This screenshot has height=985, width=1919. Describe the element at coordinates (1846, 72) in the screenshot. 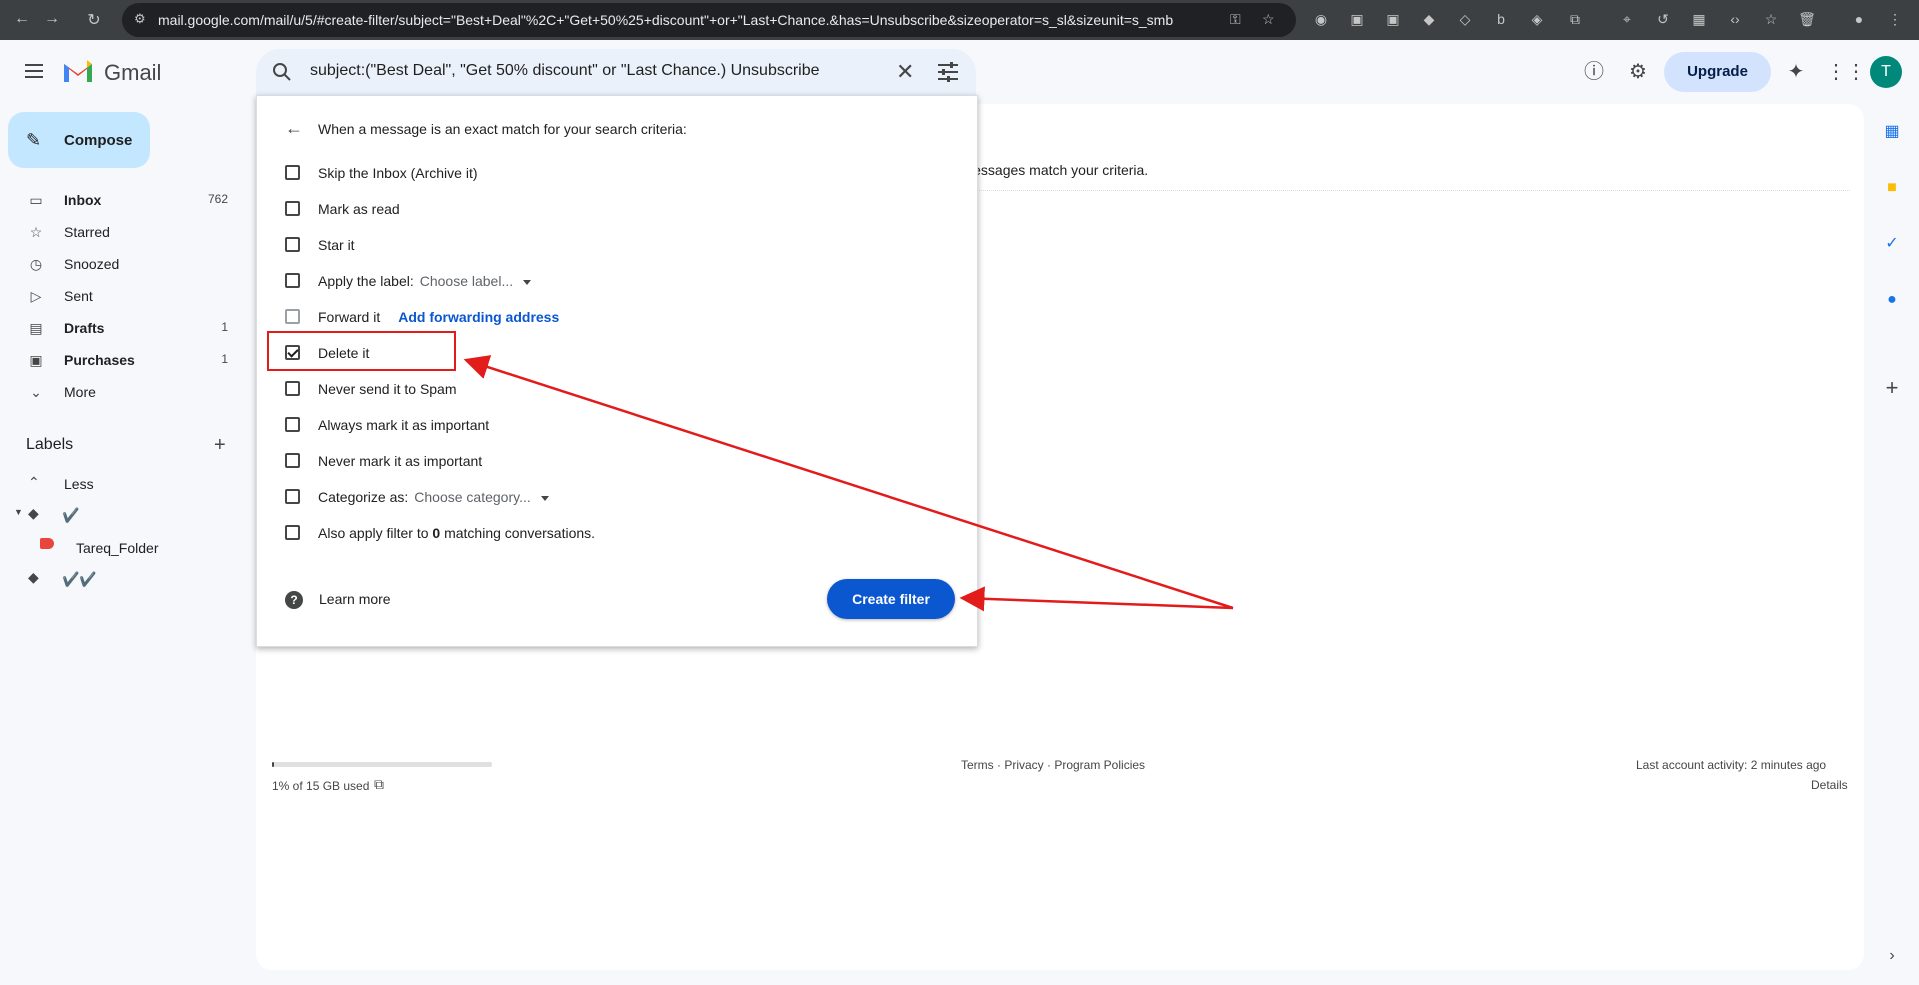

I see `apps-grid-icon: ⋮⋮` at that location.